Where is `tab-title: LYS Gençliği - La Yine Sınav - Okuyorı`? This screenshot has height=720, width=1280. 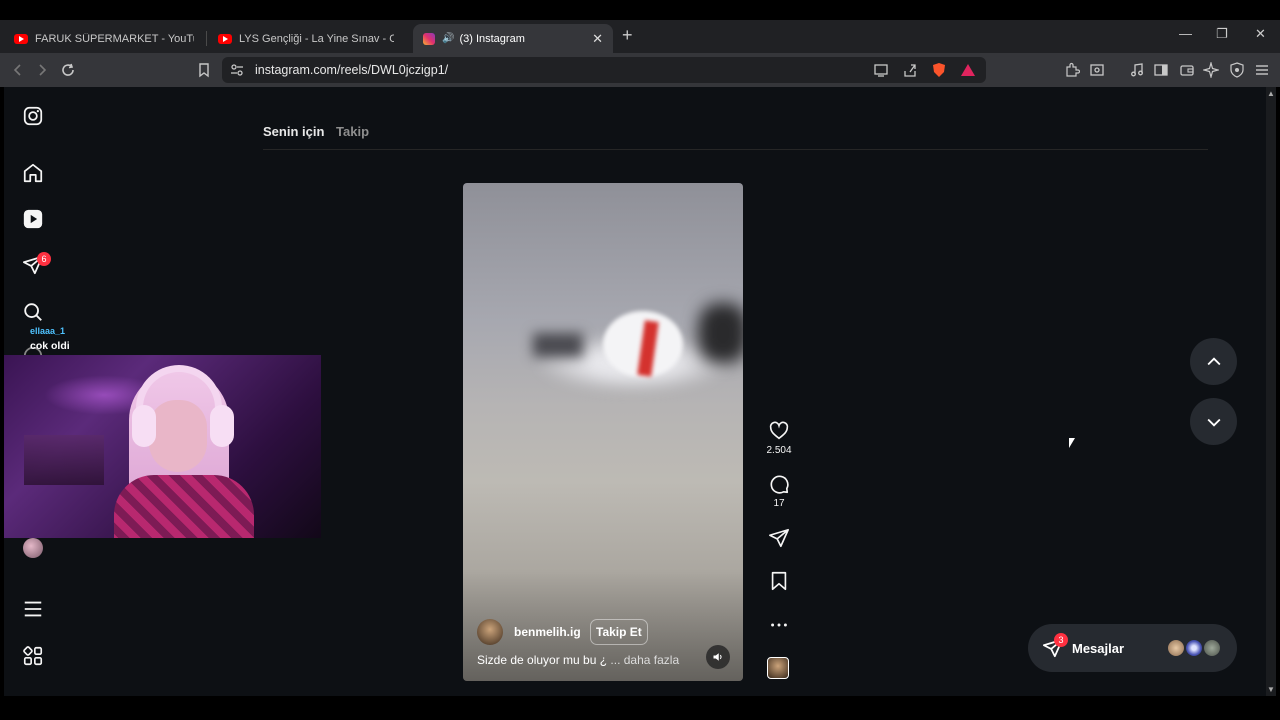
tab-title: LYS Gençliği - La Yine Sınav - Okuyorı is located at coordinates (316, 38).